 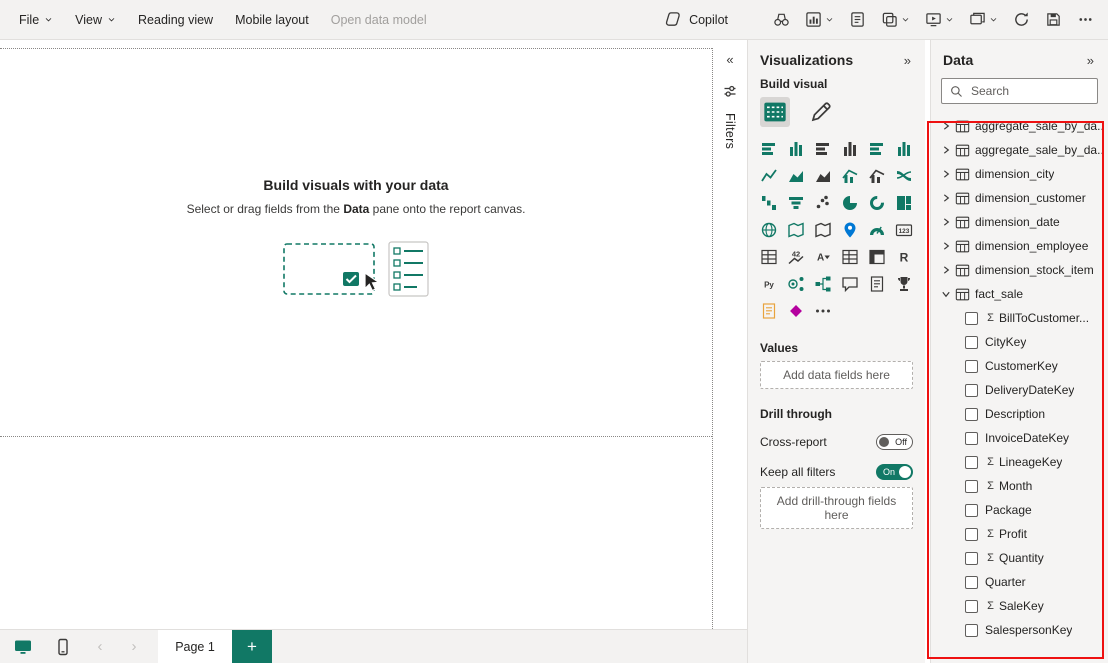 What do you see at coordinates (907, 60) in the screenshot?
I see `collapse-visualizations-button: »` at bounding box center [907, 60].